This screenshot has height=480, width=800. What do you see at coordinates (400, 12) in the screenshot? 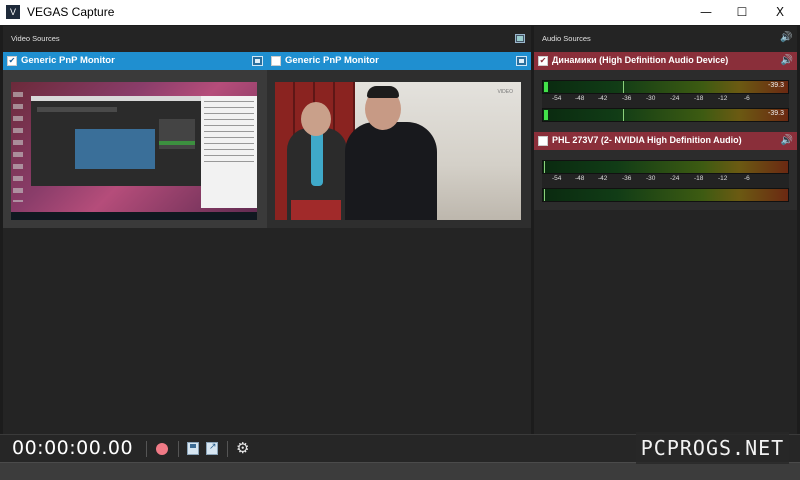
I see `title-bar: V VEGAS Capture — ☐ X` at bounding box center [400, 12].